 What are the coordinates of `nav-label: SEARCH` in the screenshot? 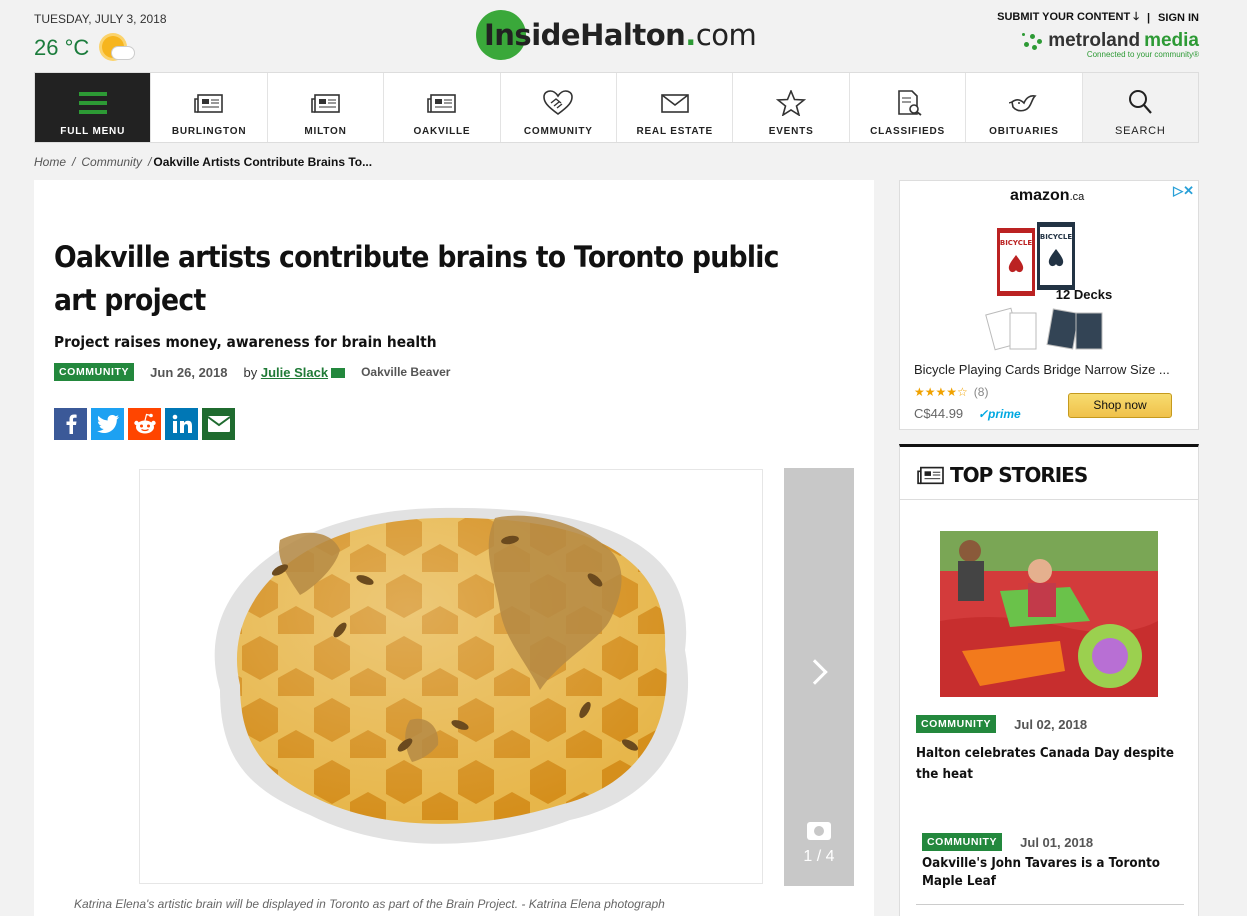 It's located at (1140, 131).